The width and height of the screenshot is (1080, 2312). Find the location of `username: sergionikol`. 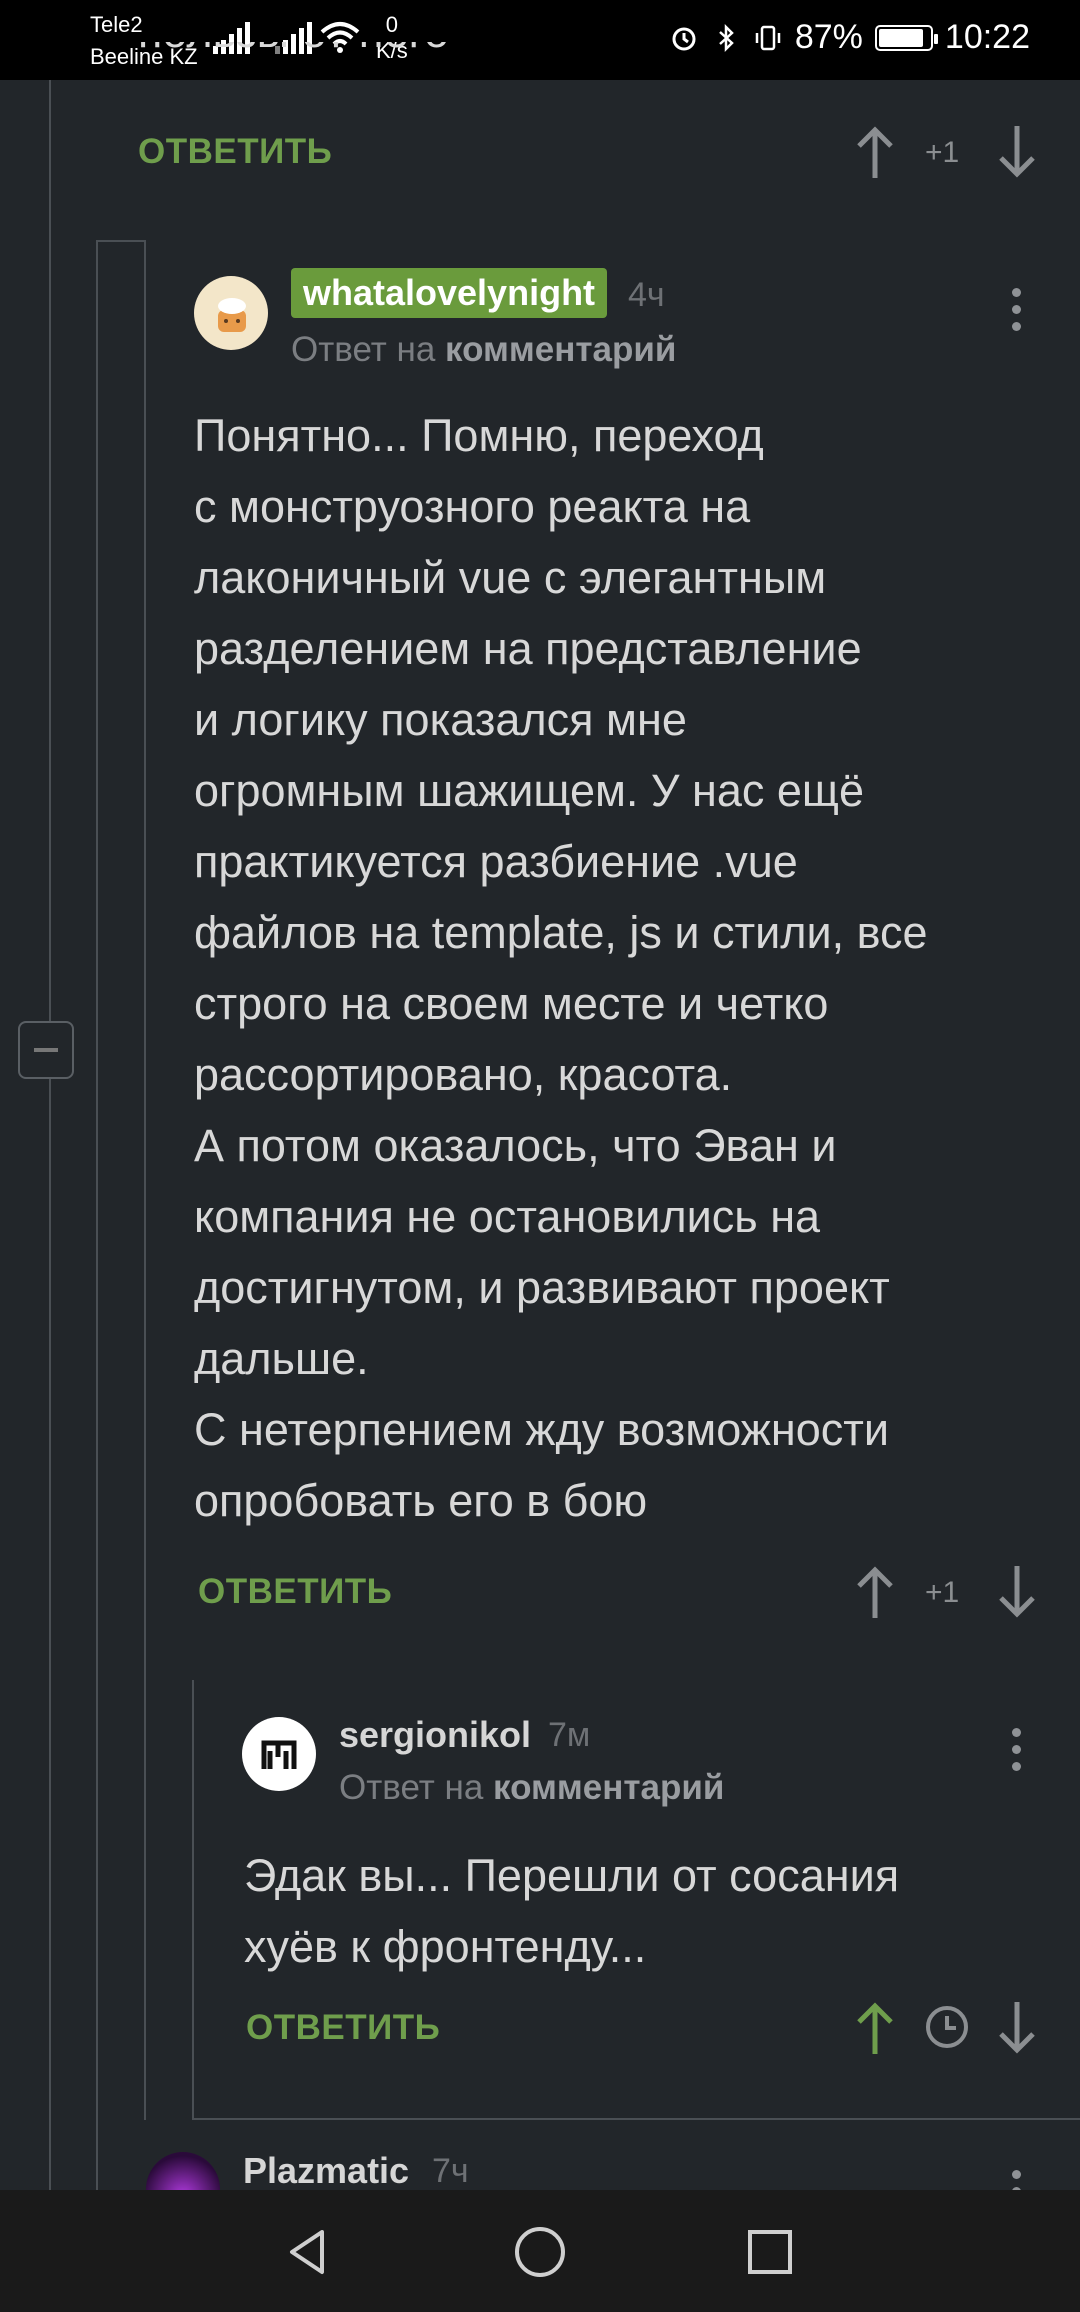

username: sergionikol is located at coordinates (435, 1735).